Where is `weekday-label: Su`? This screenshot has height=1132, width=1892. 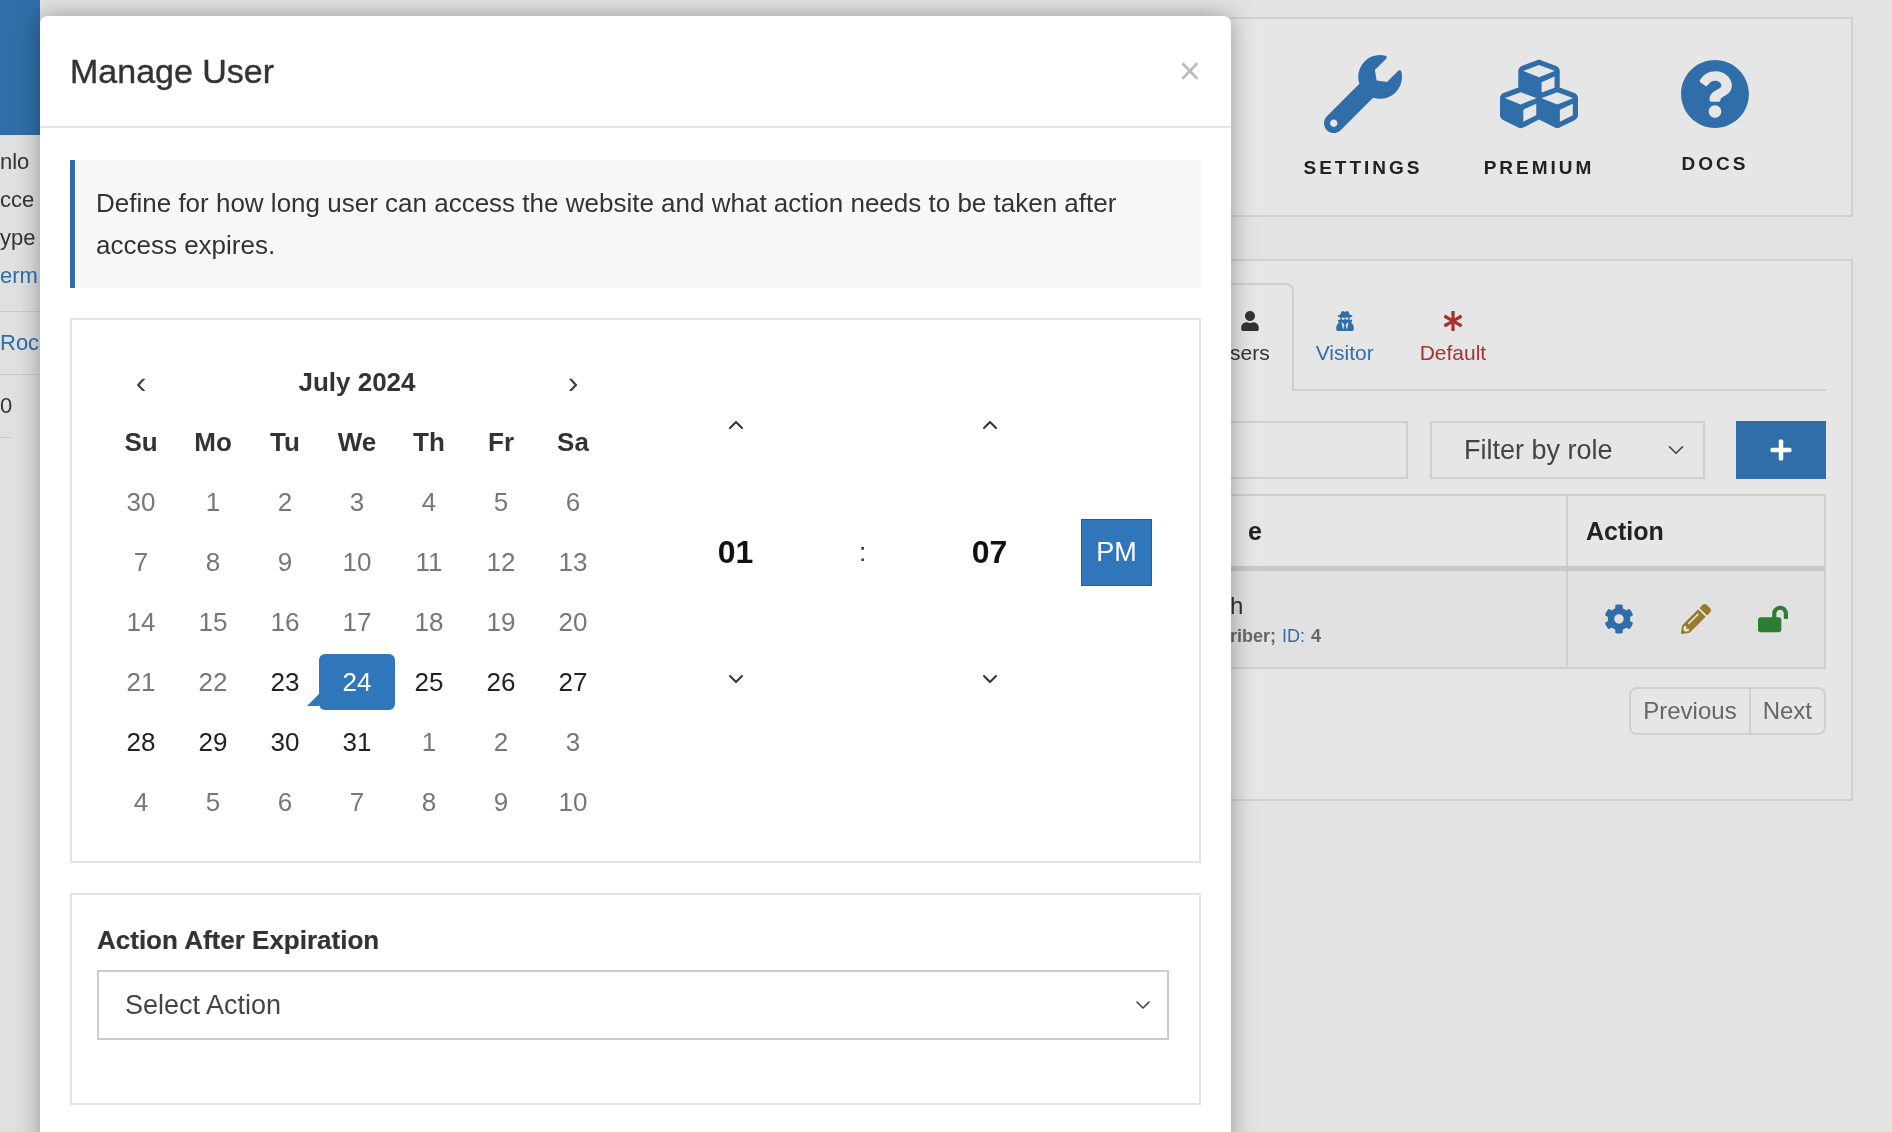
weekday-label: Su is located at coordinates (141, 442).